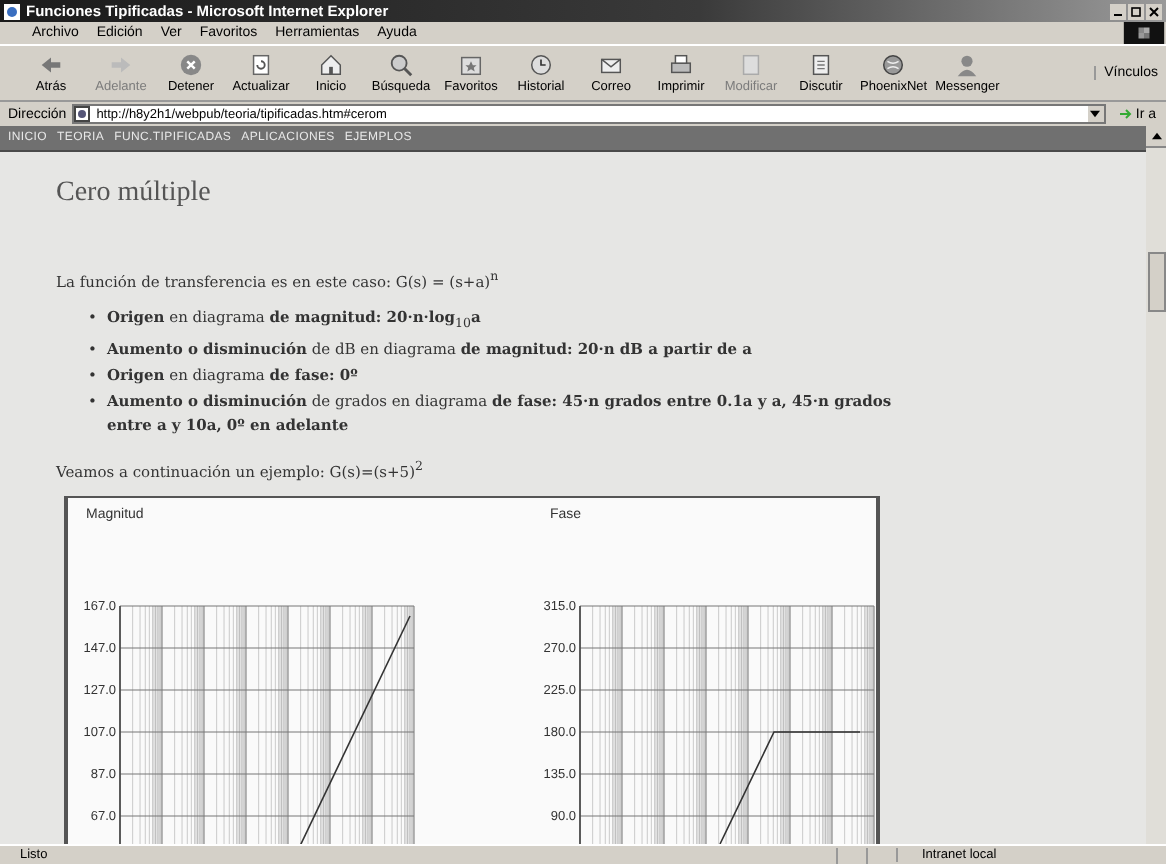  What do you see at coordinates (1156, 282) in the screenshot?
I see `scroll-thumb` at bounding box center [1156, 282].